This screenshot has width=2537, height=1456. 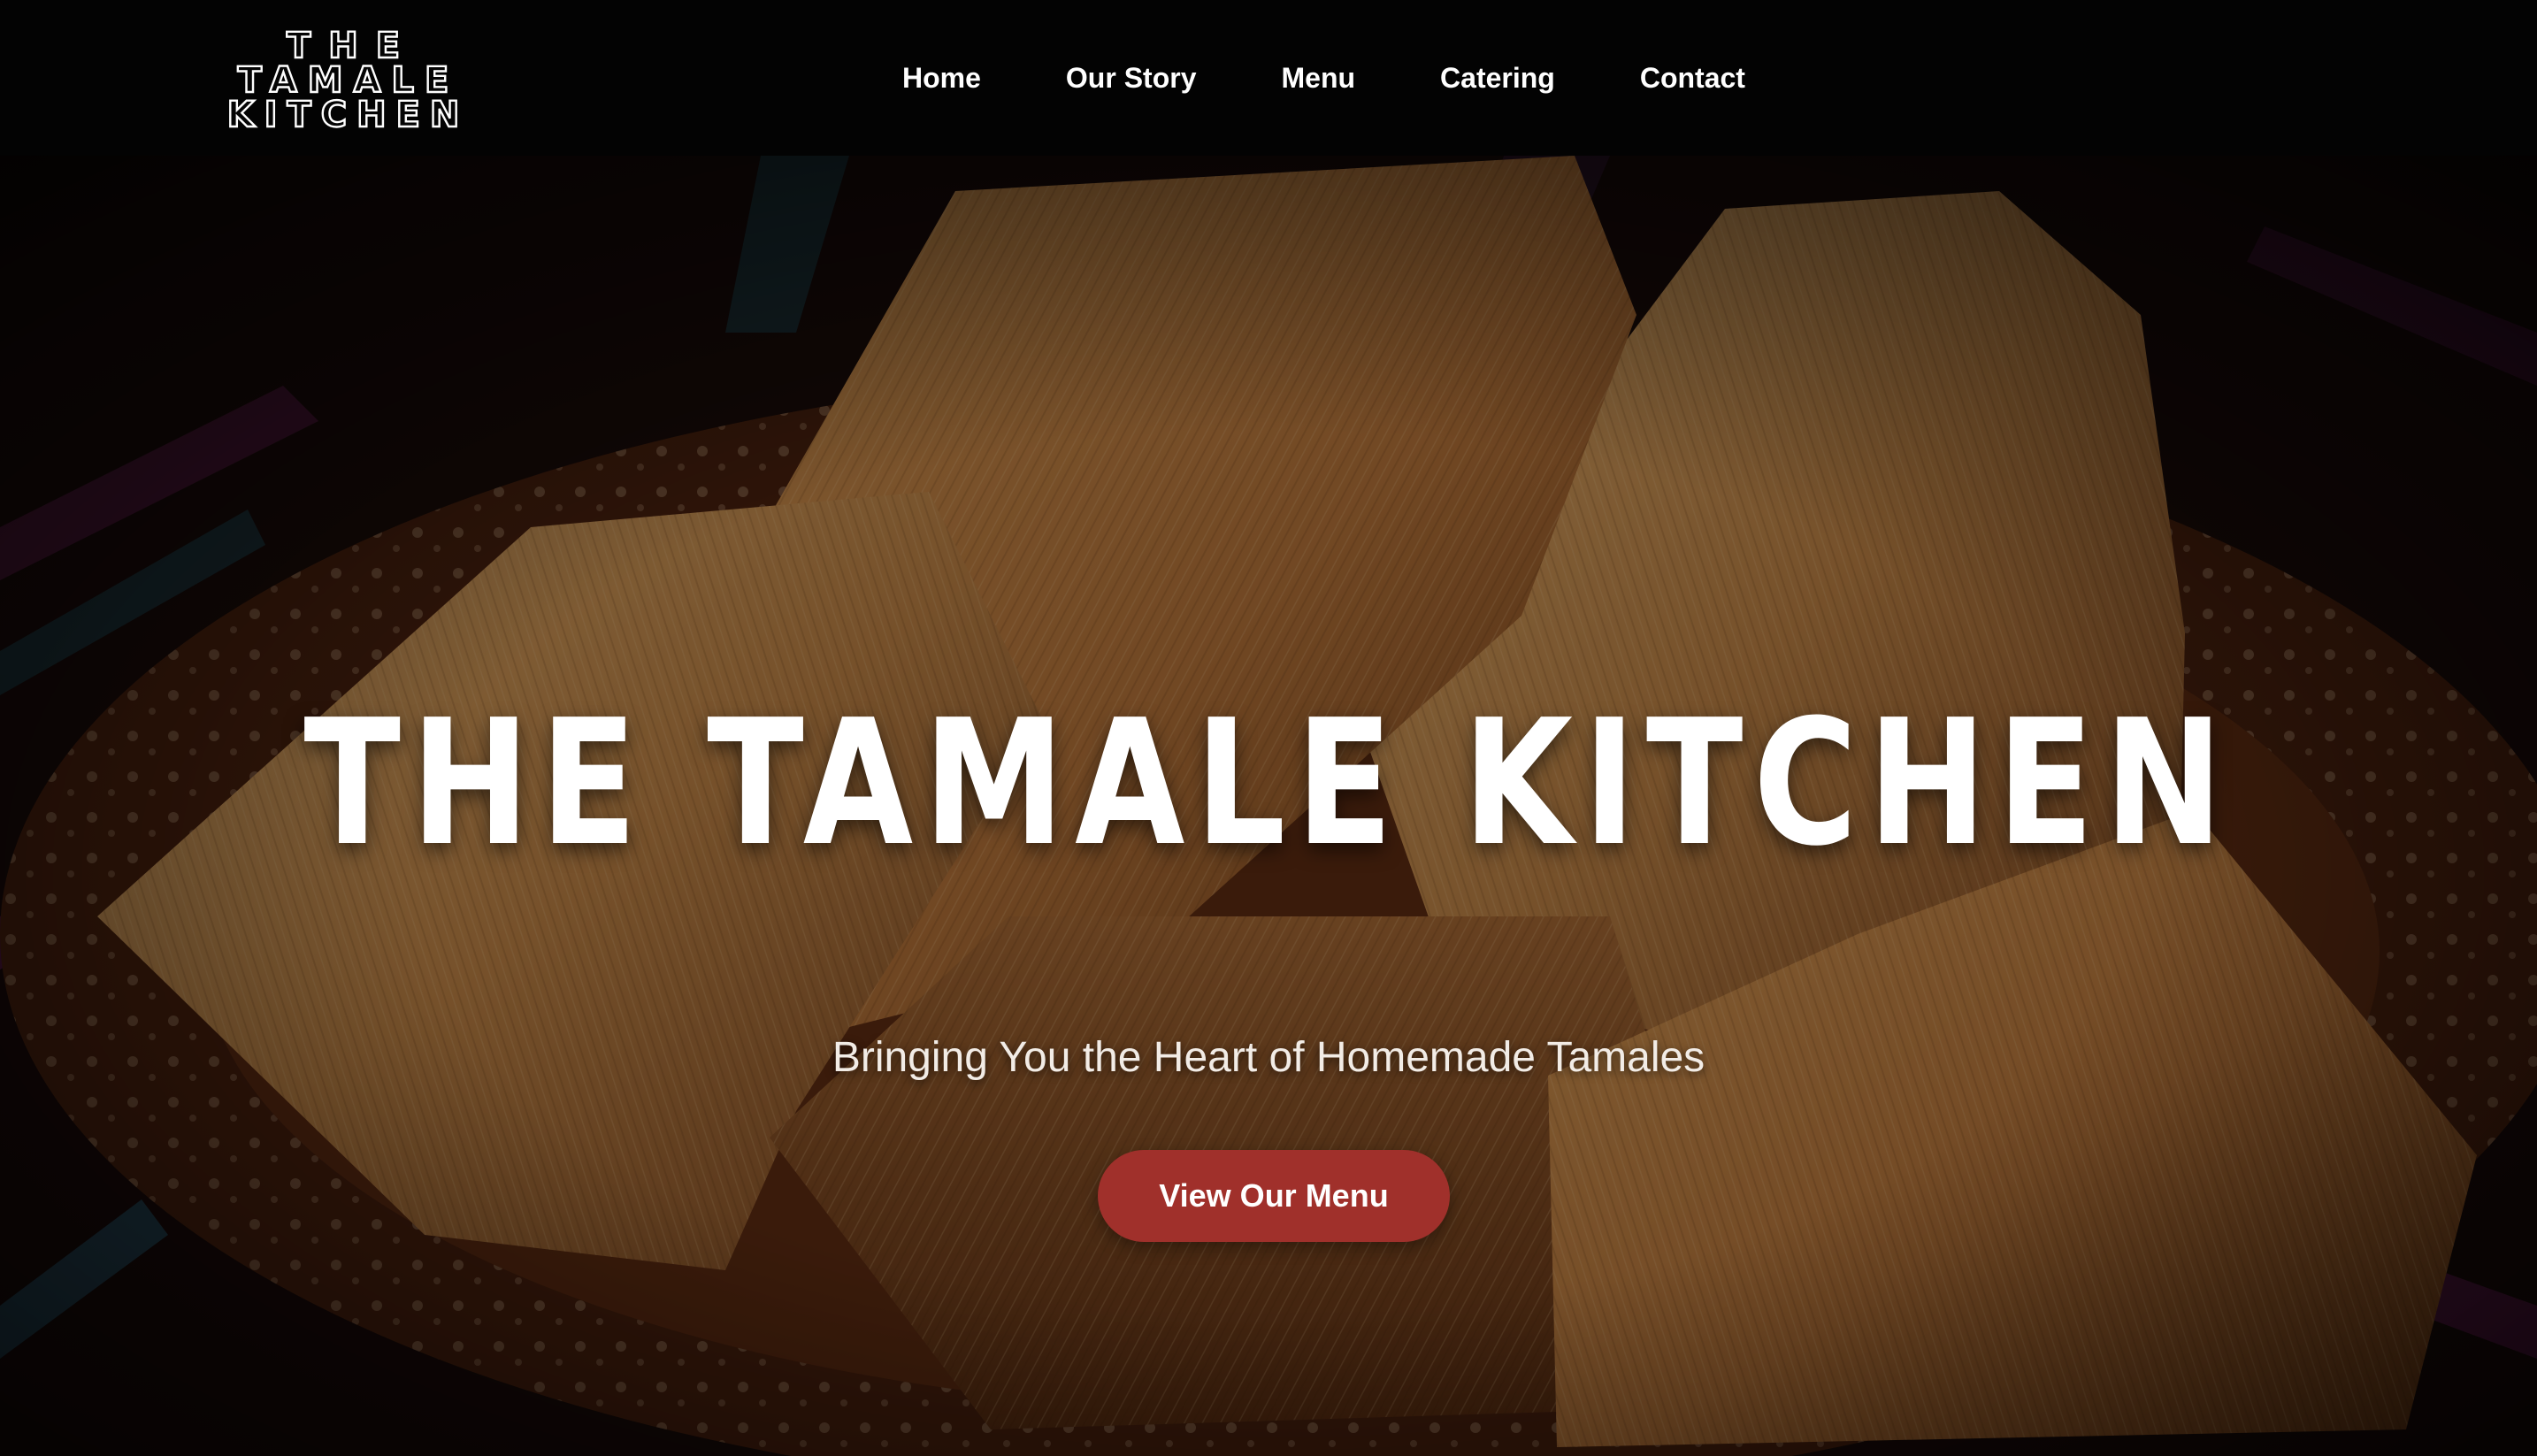 What do you see at coordinates (1318, 78) in the screenshot?
I see `nav-item-menu: Menu` at bounding box center [1318, 78].